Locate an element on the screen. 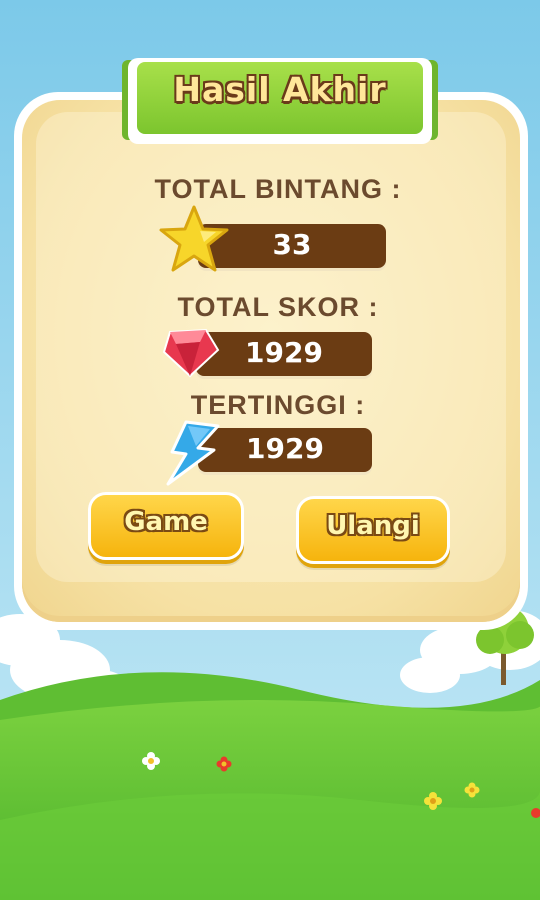  retry-button: Ulangi is located at coordinates (373, 530).